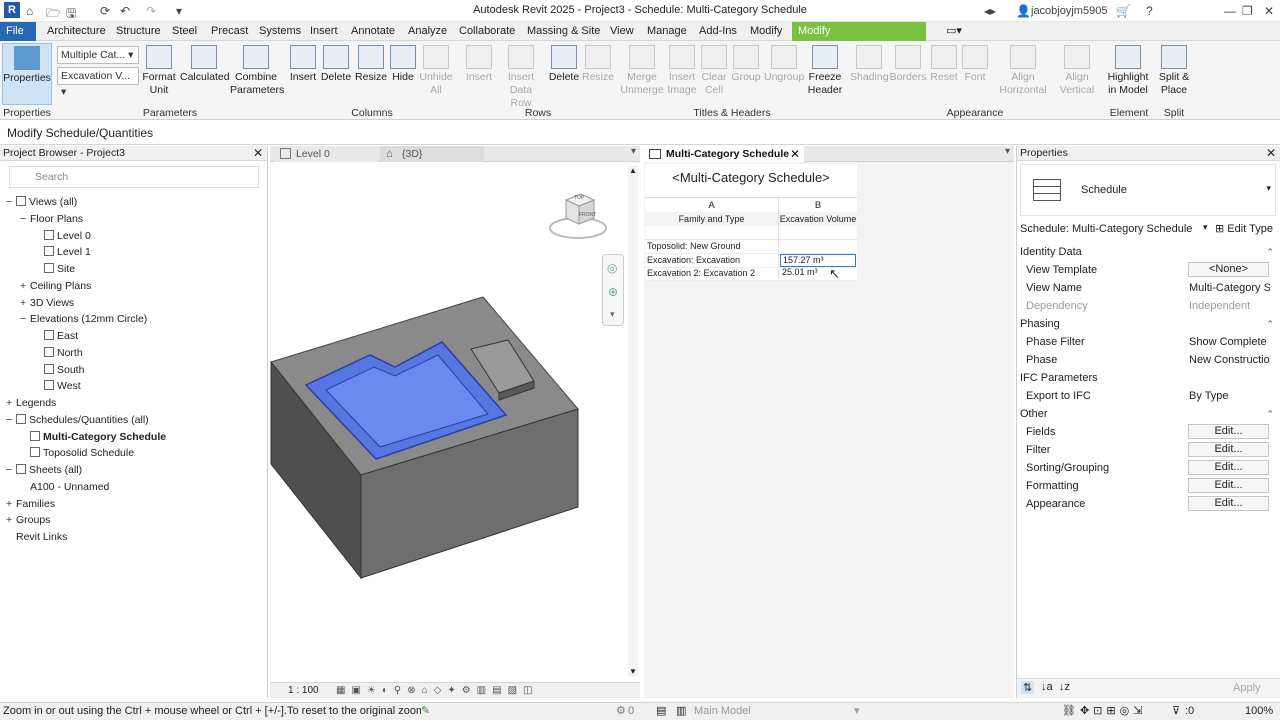  What do you see at coordinates (1271, 153) in the screenshot?
I see `close-icon: ✕` at bounding box center [1271, 153].